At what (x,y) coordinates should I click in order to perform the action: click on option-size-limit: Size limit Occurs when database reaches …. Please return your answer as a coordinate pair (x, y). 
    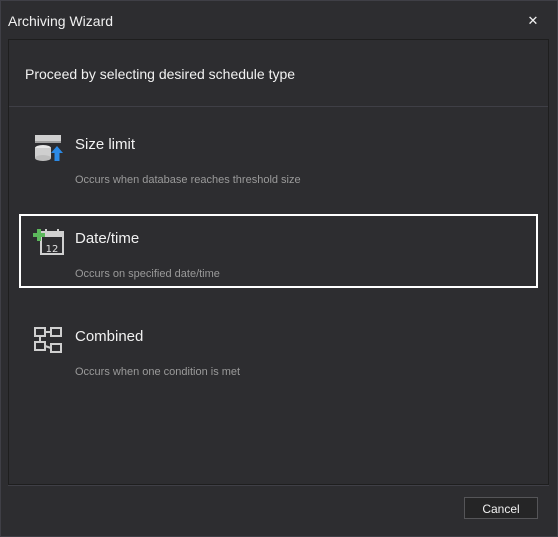
    Looking at the image, I should click on (278, 157).